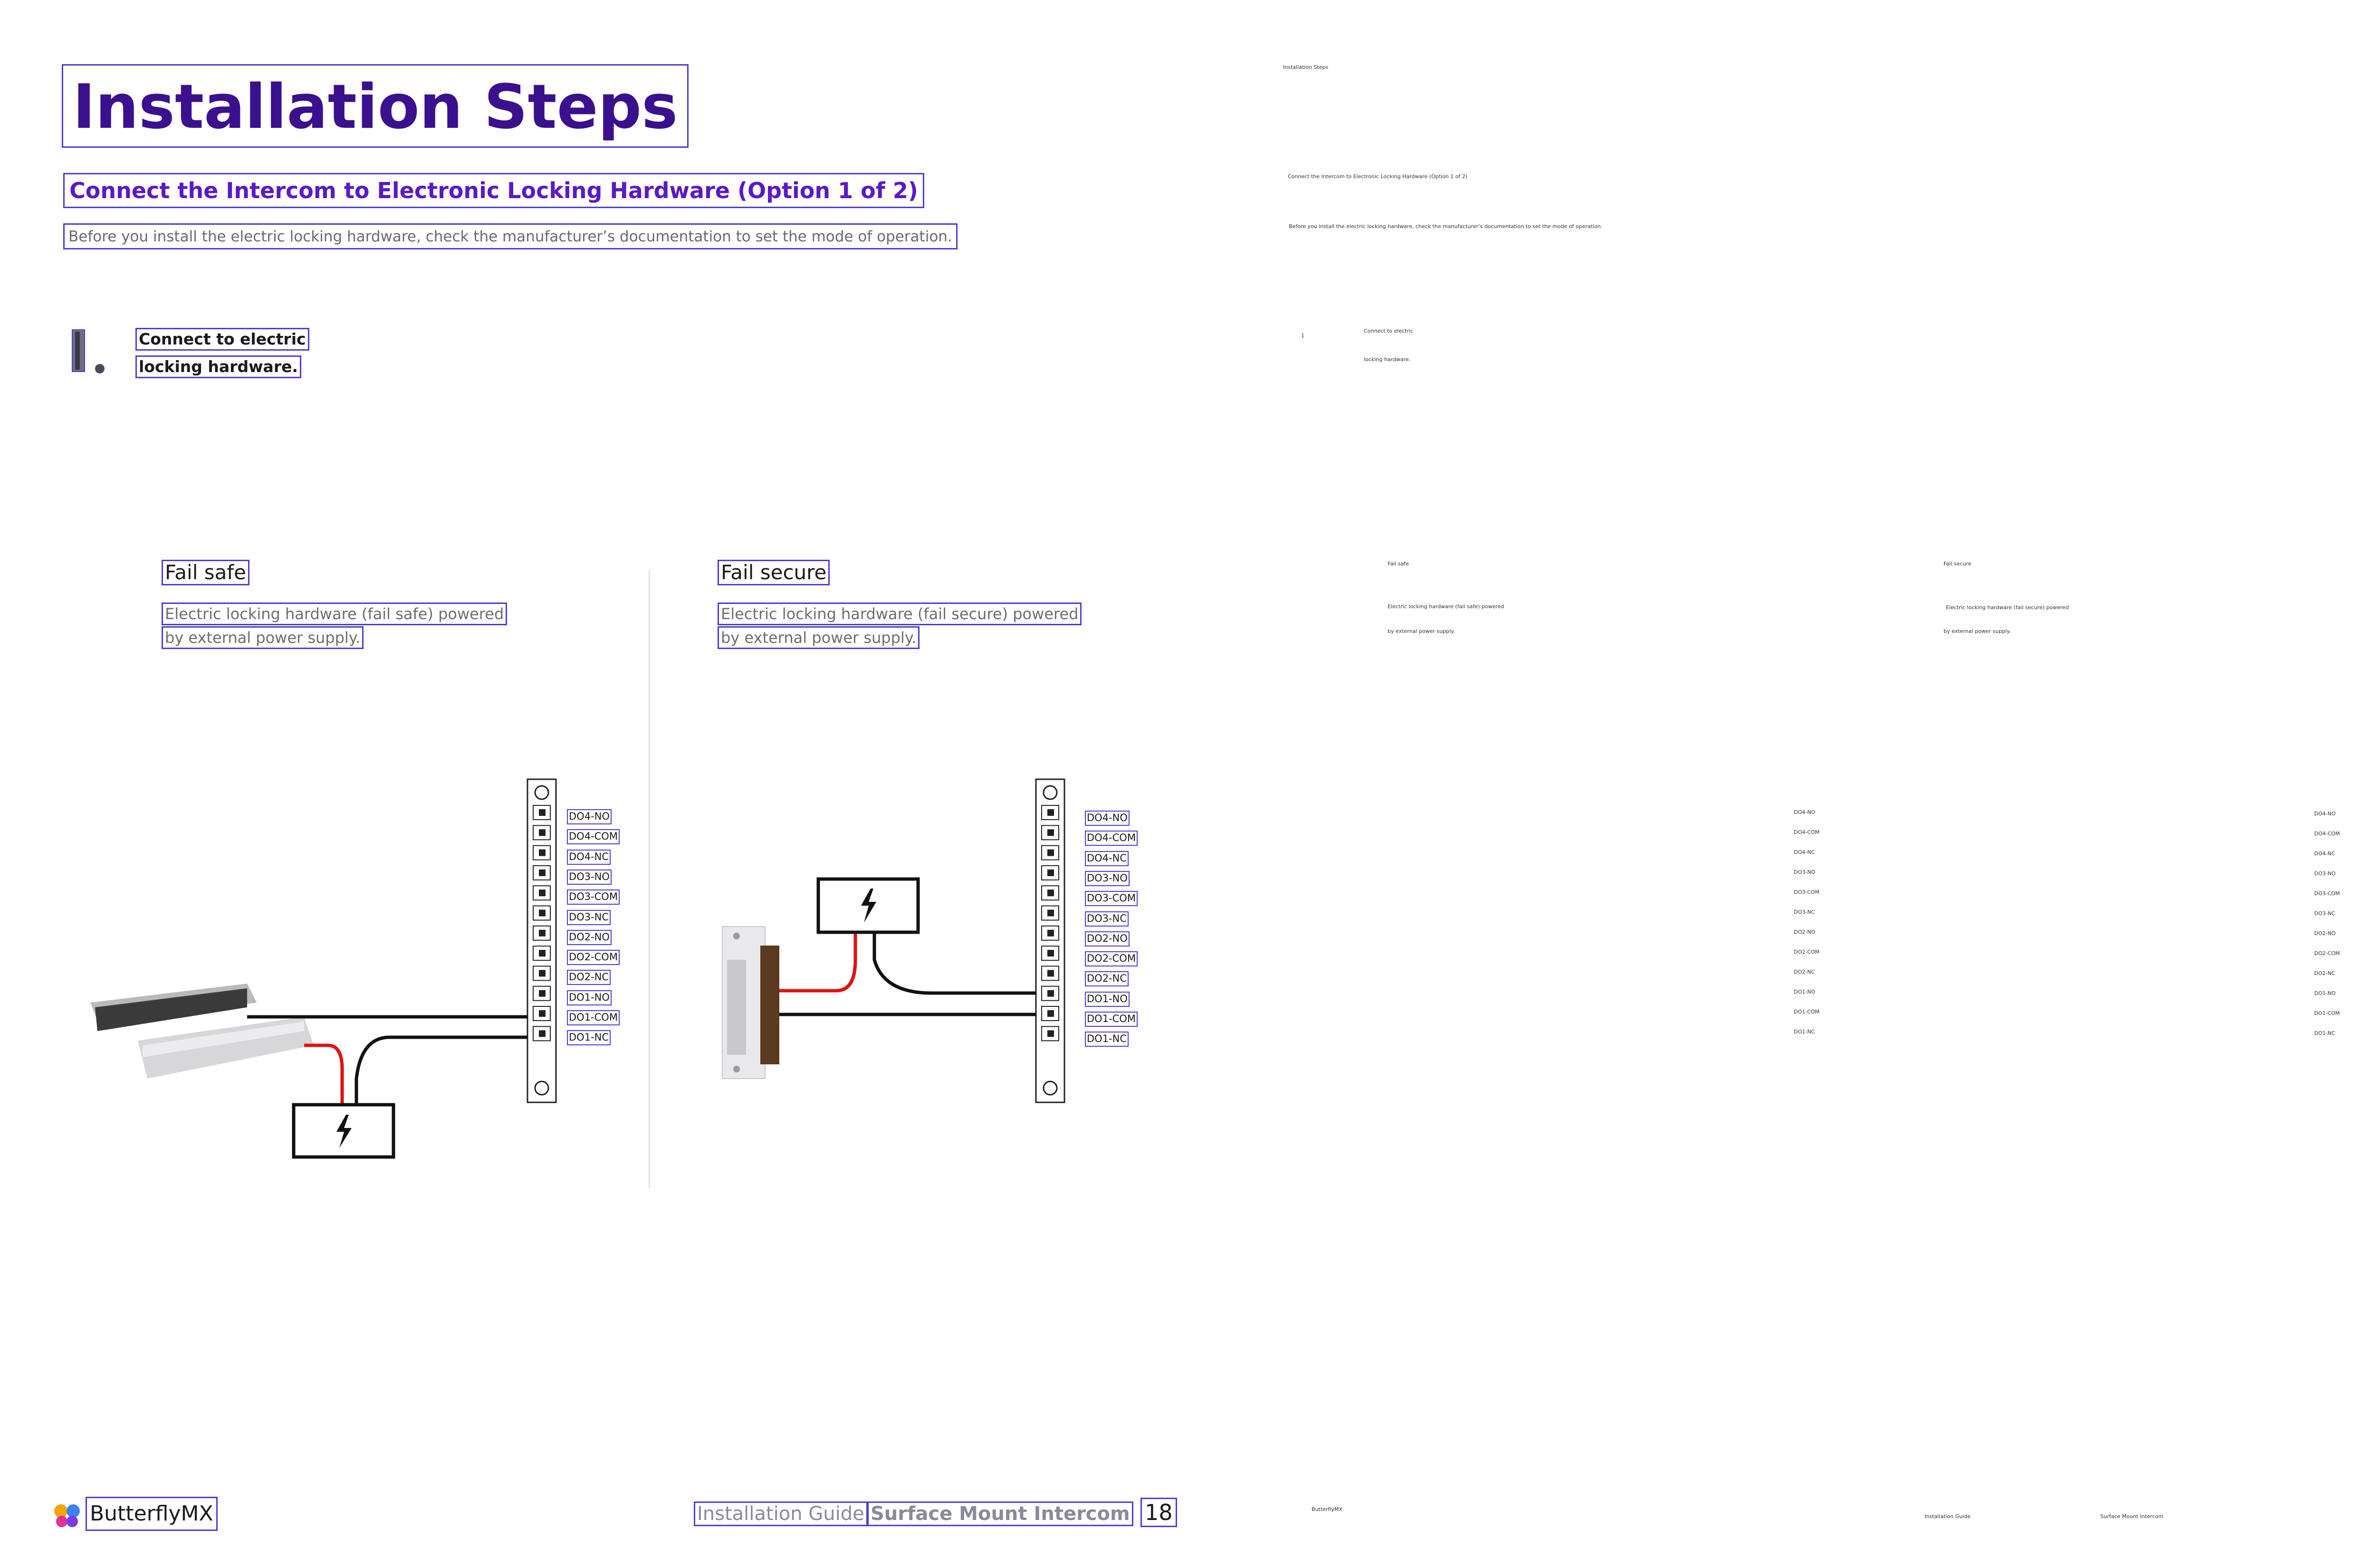  Describe the element at coordinates (774, 572) in the screenshot. I see `fail-secure-heading: Fail secure` at that location.